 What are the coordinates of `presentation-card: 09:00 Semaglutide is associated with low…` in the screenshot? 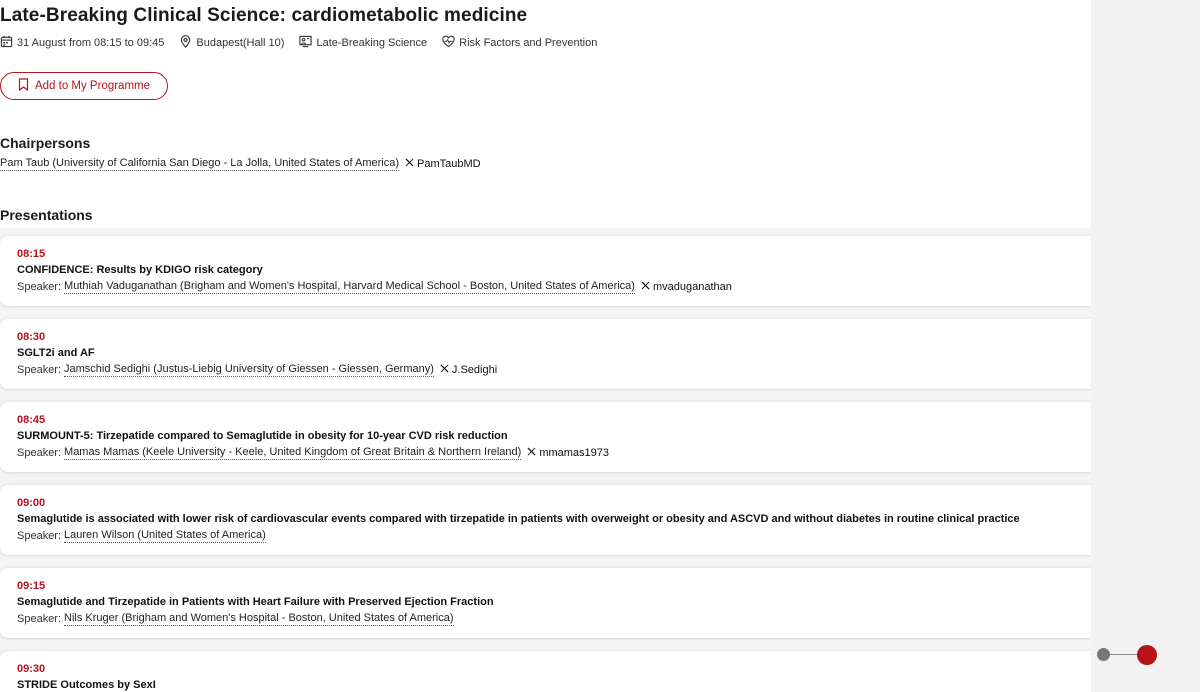 It's located at (545, 520).